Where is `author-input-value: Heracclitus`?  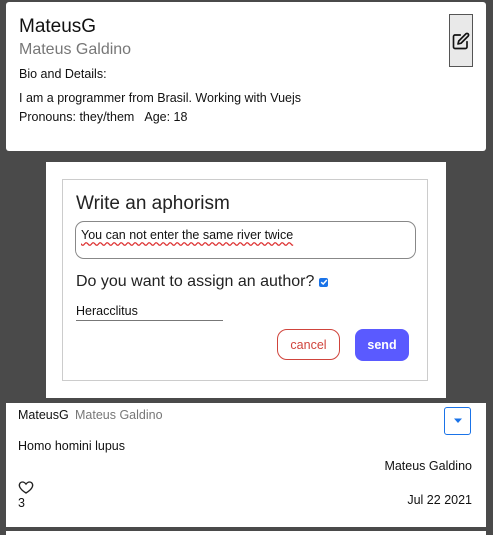
author-input-value: Heracclitus is located at coordinates (107, 311).